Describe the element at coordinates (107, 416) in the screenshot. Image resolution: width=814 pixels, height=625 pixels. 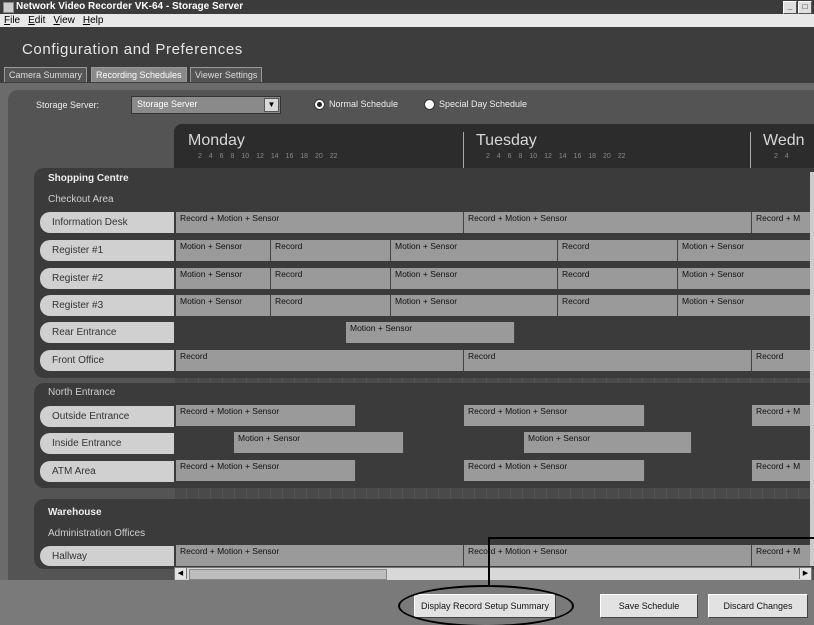
I see `row-label-outside-entrance: Outside Entrance` at that location.